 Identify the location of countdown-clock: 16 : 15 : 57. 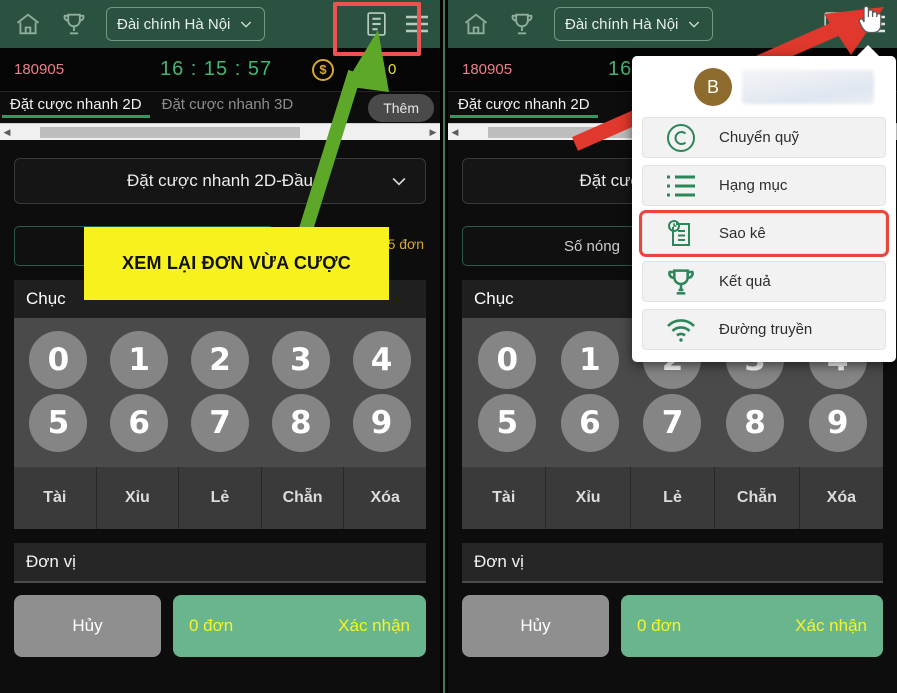
(216, 69).